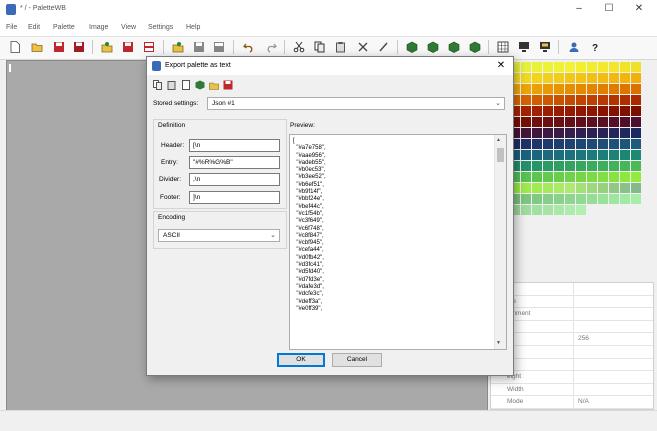 This screenshot has width=657, height=431. I want to click on dialog-close-button: ✕, so click(501, 66).